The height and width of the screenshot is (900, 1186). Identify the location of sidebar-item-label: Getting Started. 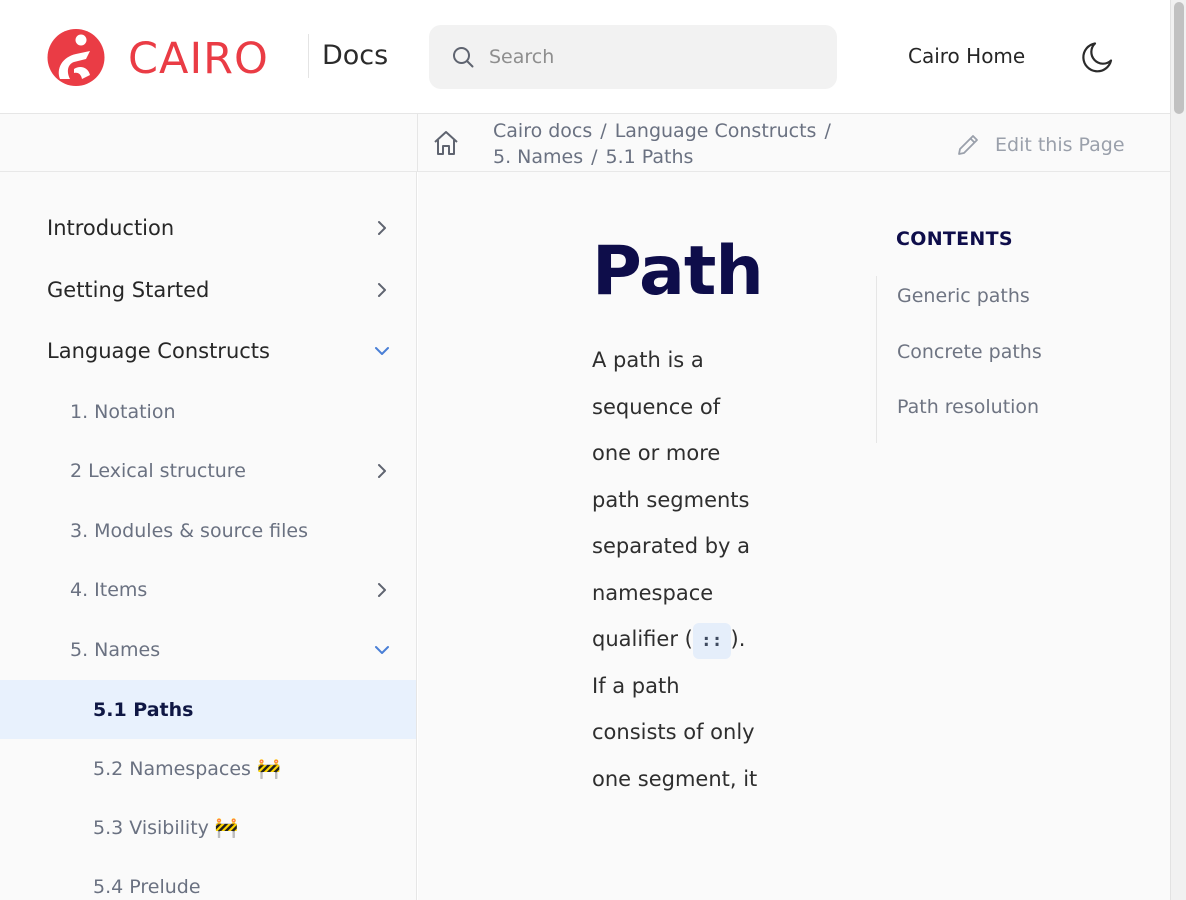
(128, 290).